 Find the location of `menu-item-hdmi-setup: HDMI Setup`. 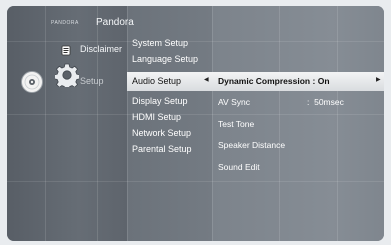

menu-item-hdmi-setup: HDMI Setup is located at coordinates (156, 117).